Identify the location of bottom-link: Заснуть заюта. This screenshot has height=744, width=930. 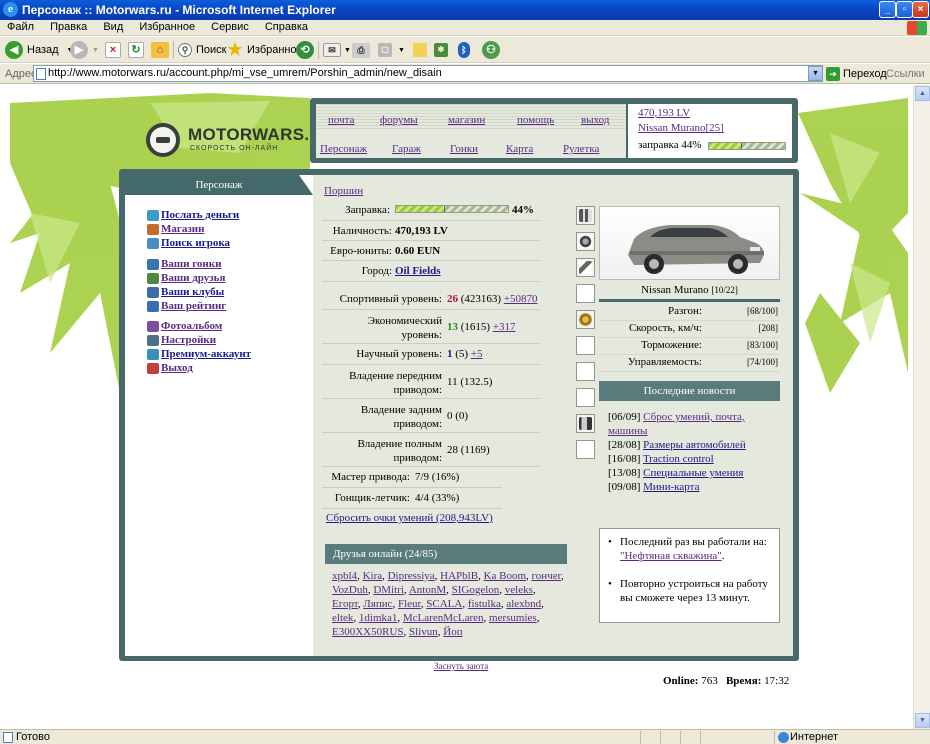
(461, 666).